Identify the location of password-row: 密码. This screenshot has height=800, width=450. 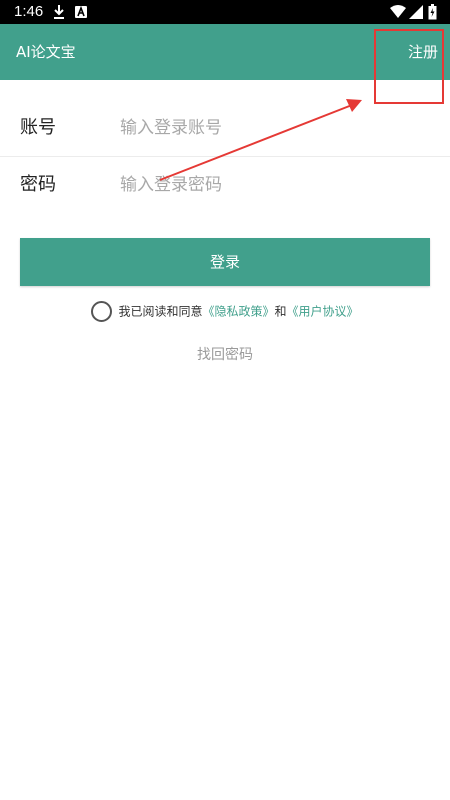
(225, 185).